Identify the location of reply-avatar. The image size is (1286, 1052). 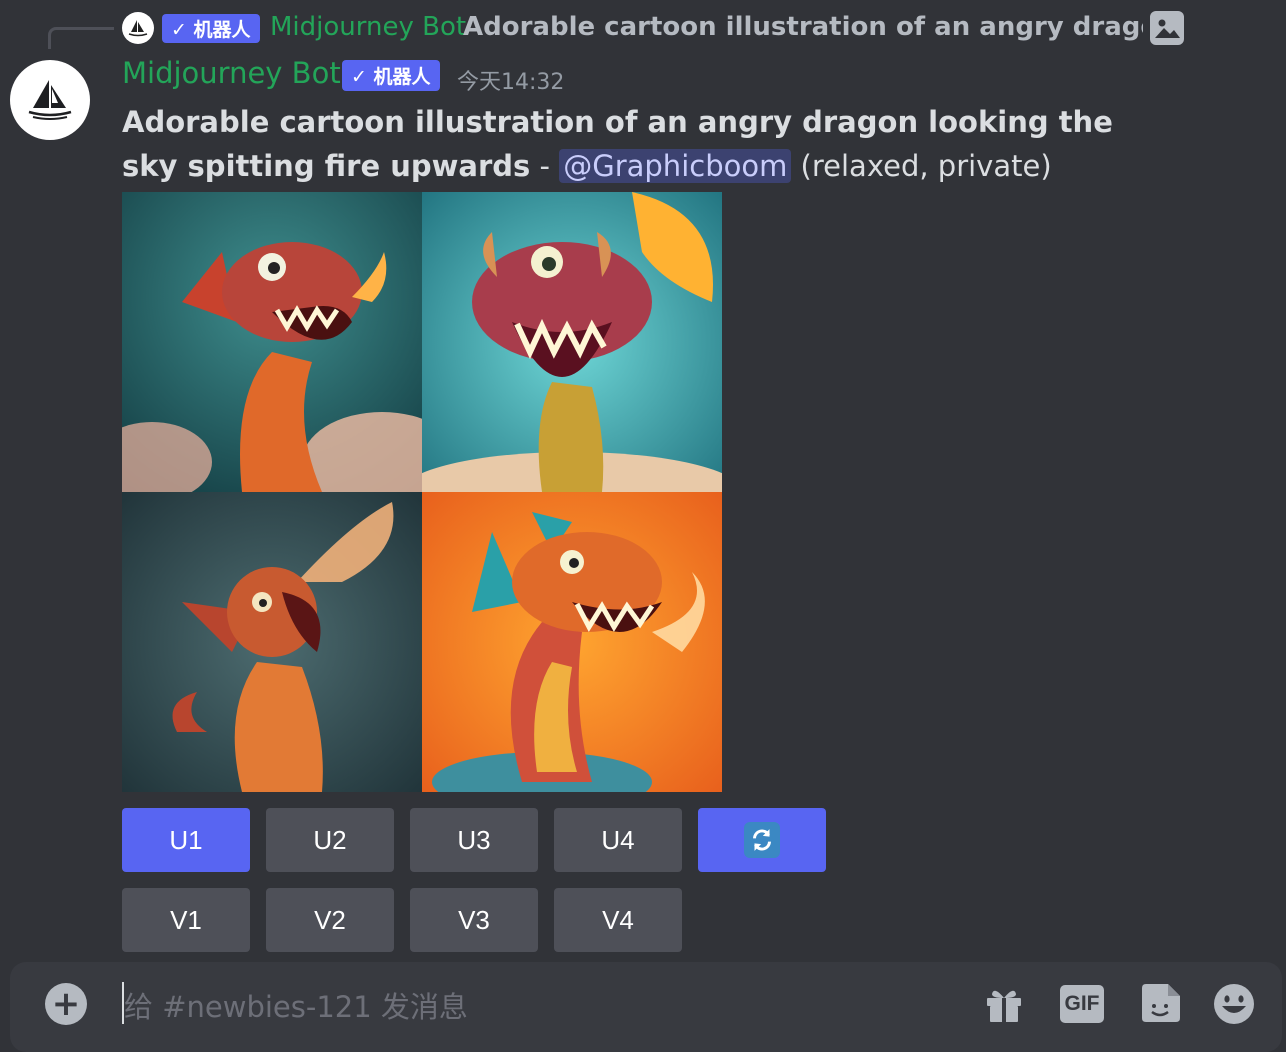
(138, 28).